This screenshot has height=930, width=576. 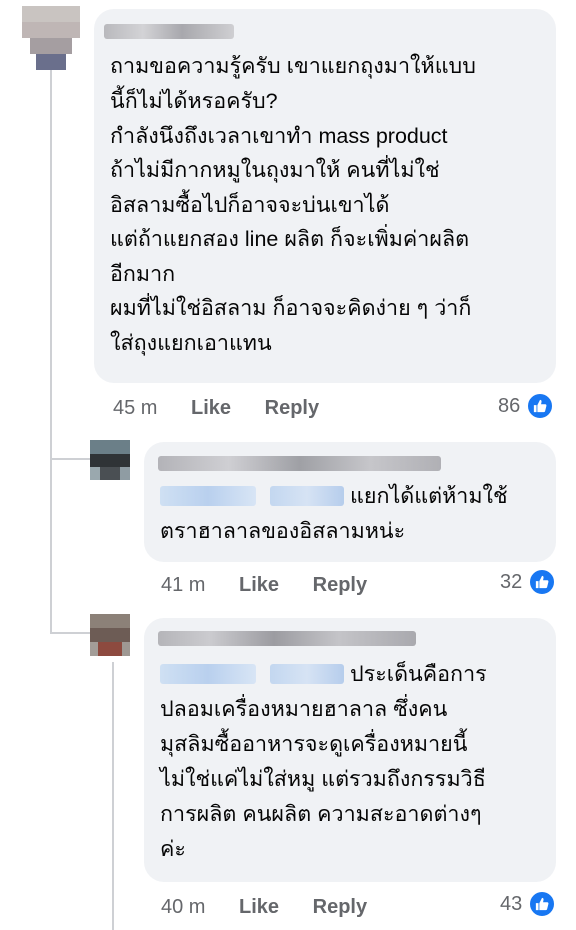 I want to click on comment-text-line: กำลังนึงถึงเวลาเขาทำ mass product, so click(x=279, y=136).